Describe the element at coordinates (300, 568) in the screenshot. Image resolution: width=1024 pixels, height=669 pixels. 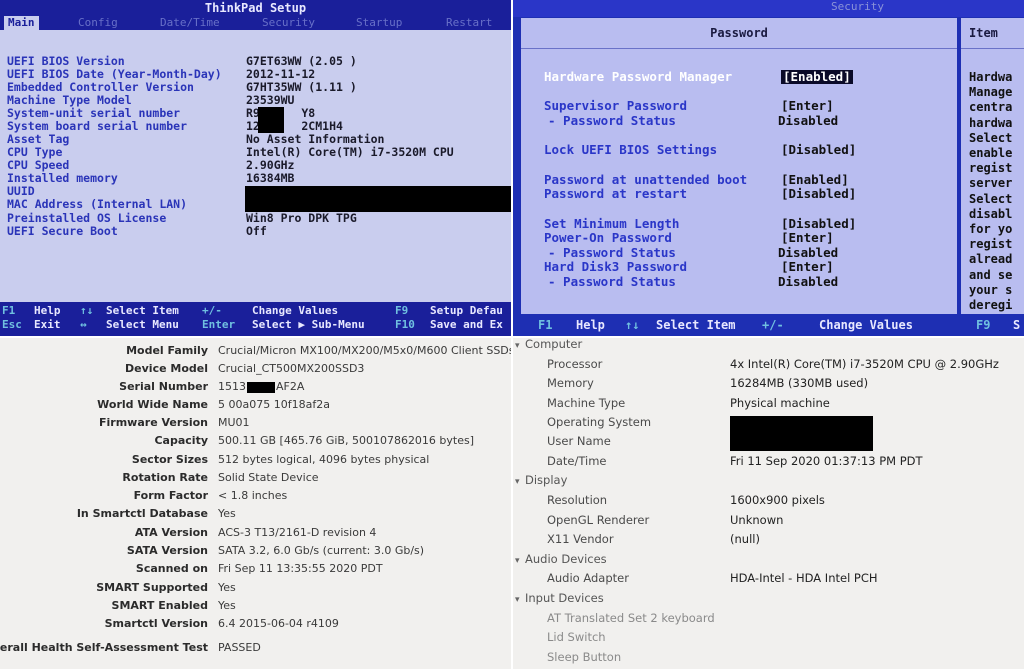
I see `smart-value: Fri Sep 11 13:35:55 2020 PDT` at that location.